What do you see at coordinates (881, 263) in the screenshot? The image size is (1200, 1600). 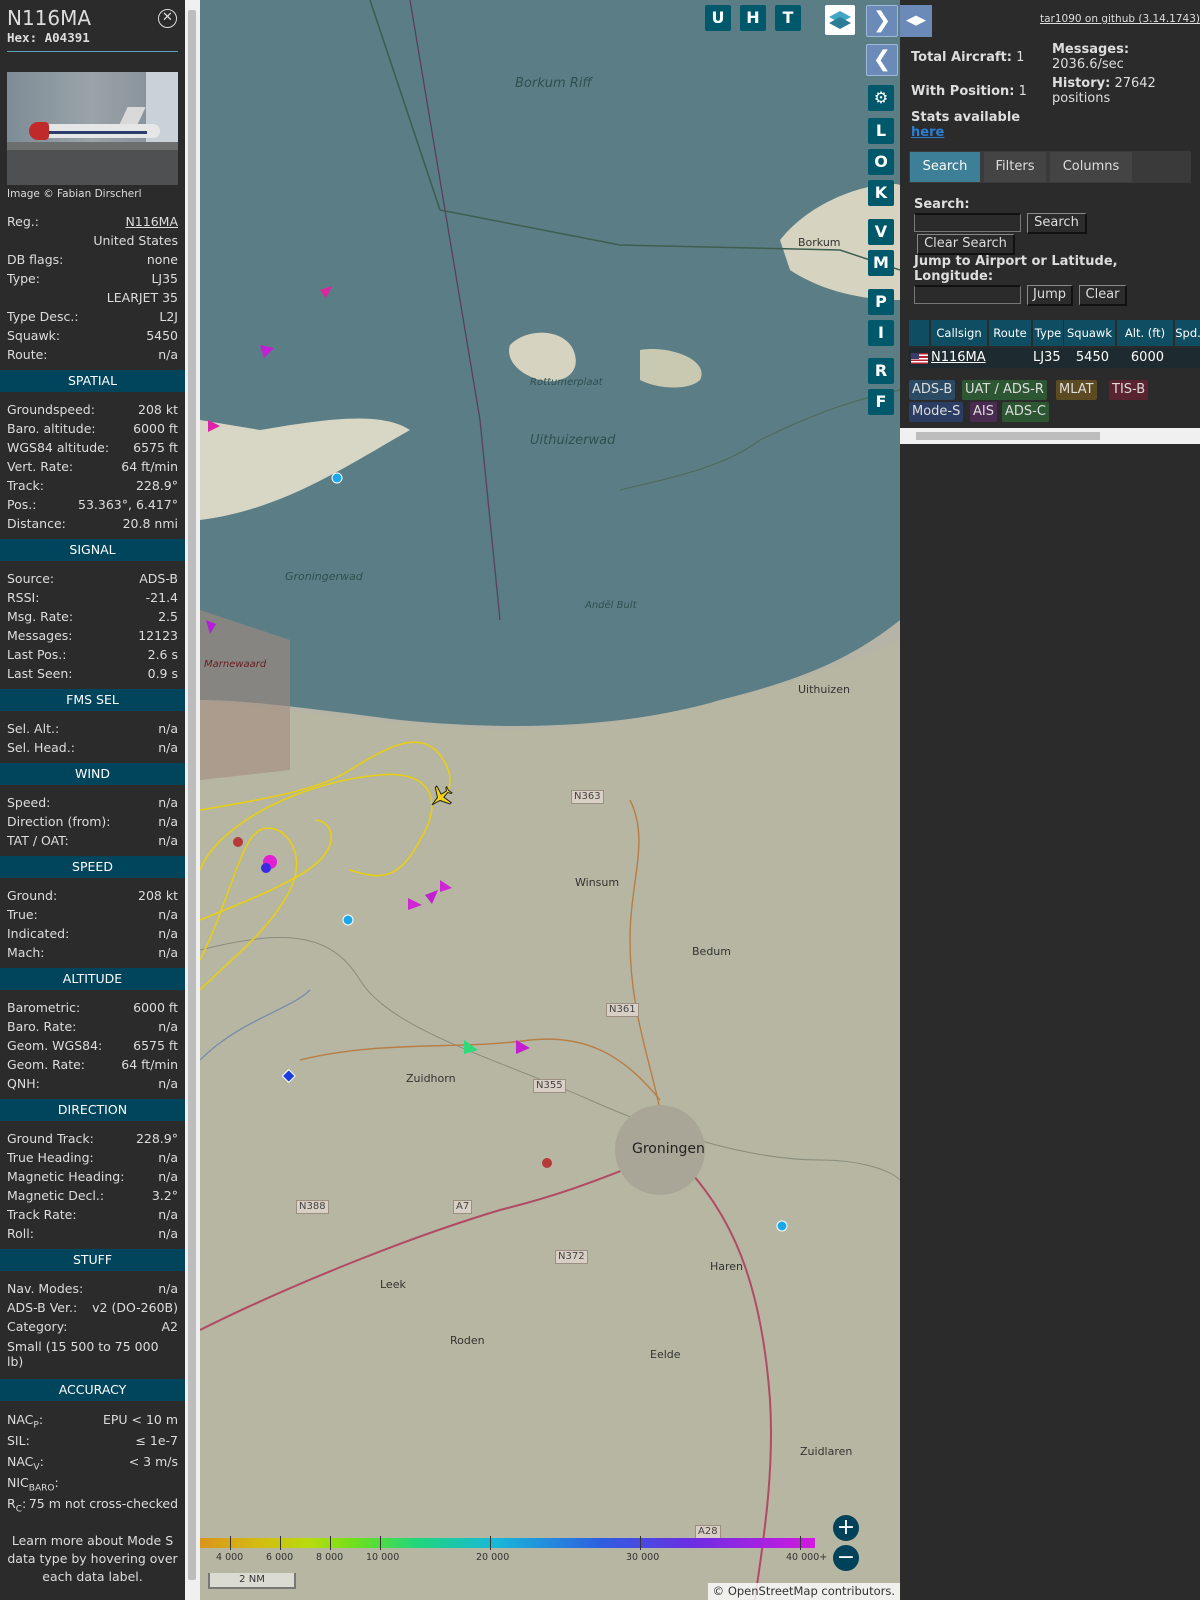 I see `map-button-m: M` at bounding box center [881, 263].